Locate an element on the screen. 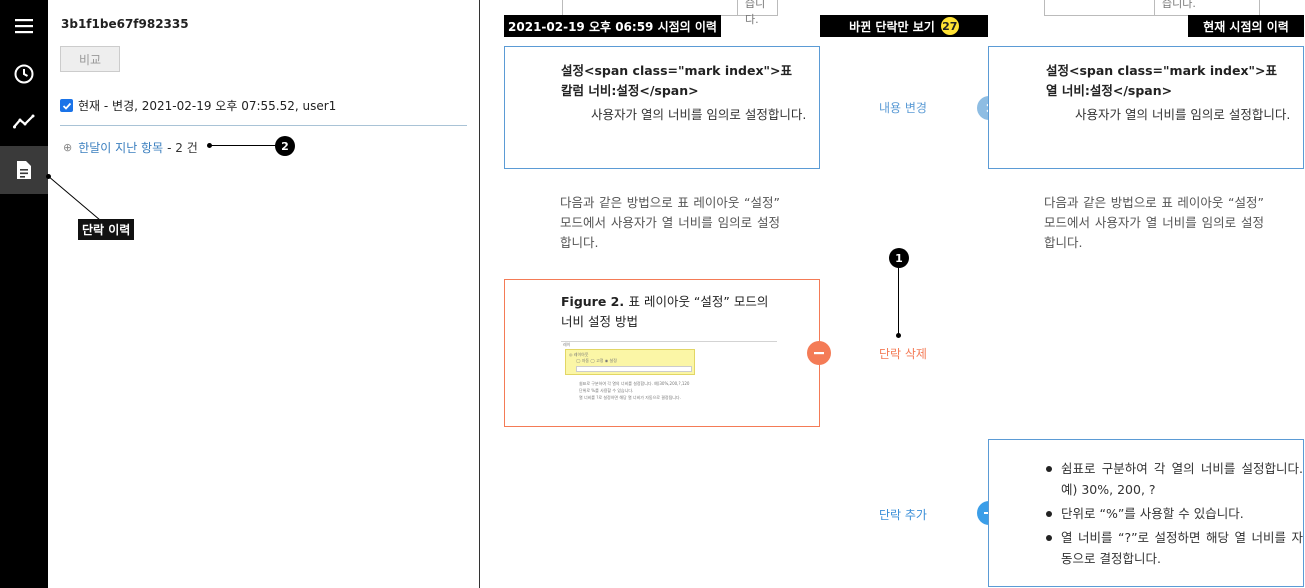 Image resolution: width=1305 pixels, height=588 pixels. callout-1-badge: 1 is located at coordinates (899, 258).